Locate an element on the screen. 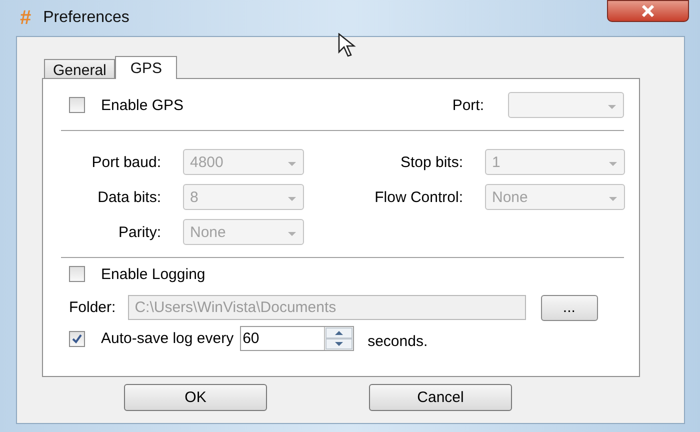  number-spinner: 60 is located at coordinates (297, 338).